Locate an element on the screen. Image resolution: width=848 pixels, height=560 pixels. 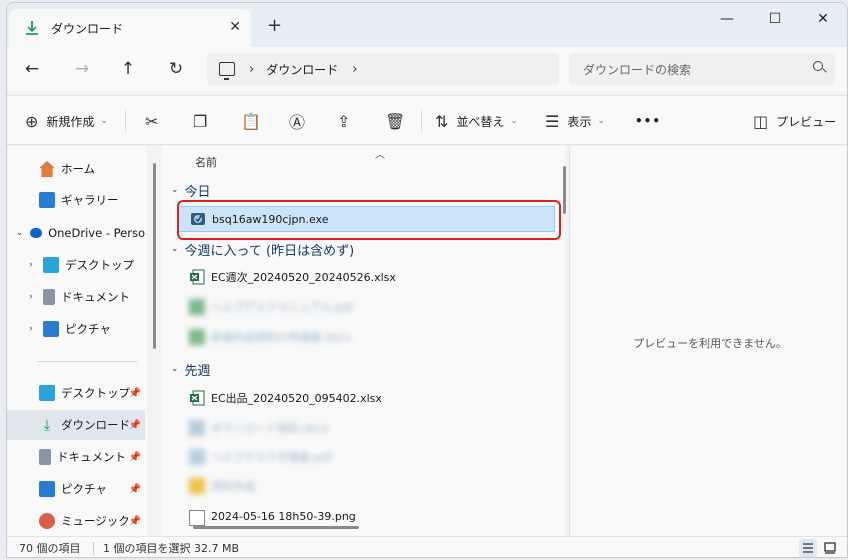
divider is located at coordinates (93, 548).